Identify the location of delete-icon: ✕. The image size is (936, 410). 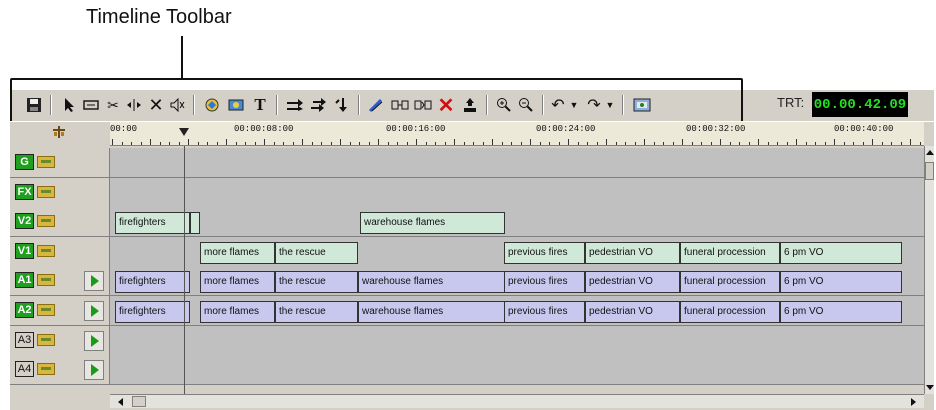
(156, 105).